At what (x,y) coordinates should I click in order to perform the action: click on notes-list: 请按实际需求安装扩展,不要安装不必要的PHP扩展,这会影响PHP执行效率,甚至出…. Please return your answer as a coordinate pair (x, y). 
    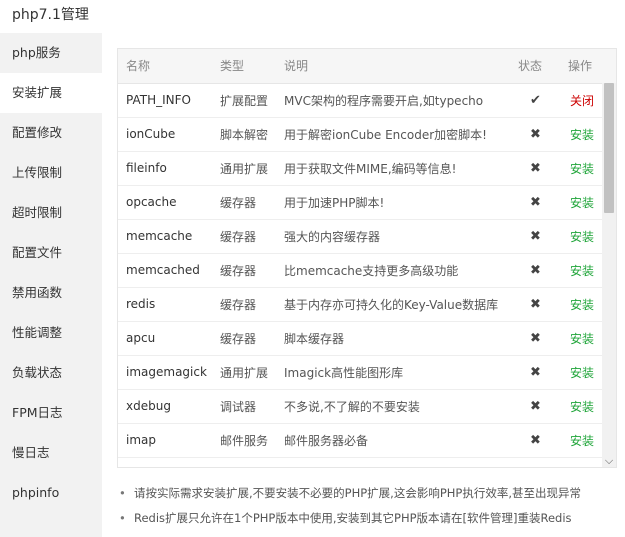
    Looking at the image, I should click on (367, 509).